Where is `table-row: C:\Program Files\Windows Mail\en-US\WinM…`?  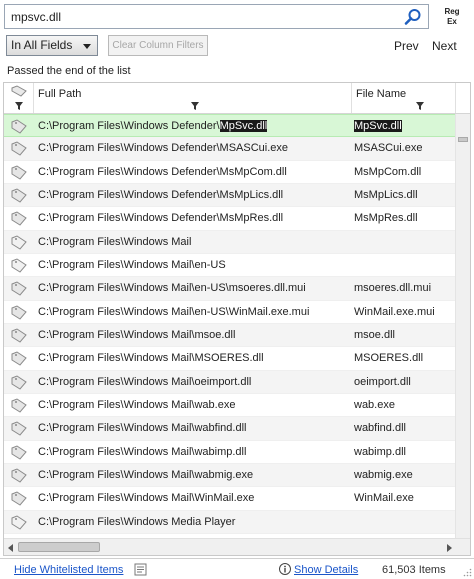
table-row: C:\Program Files\Windows Mail\en-US\WinM… is located at coordinates (230, 312).